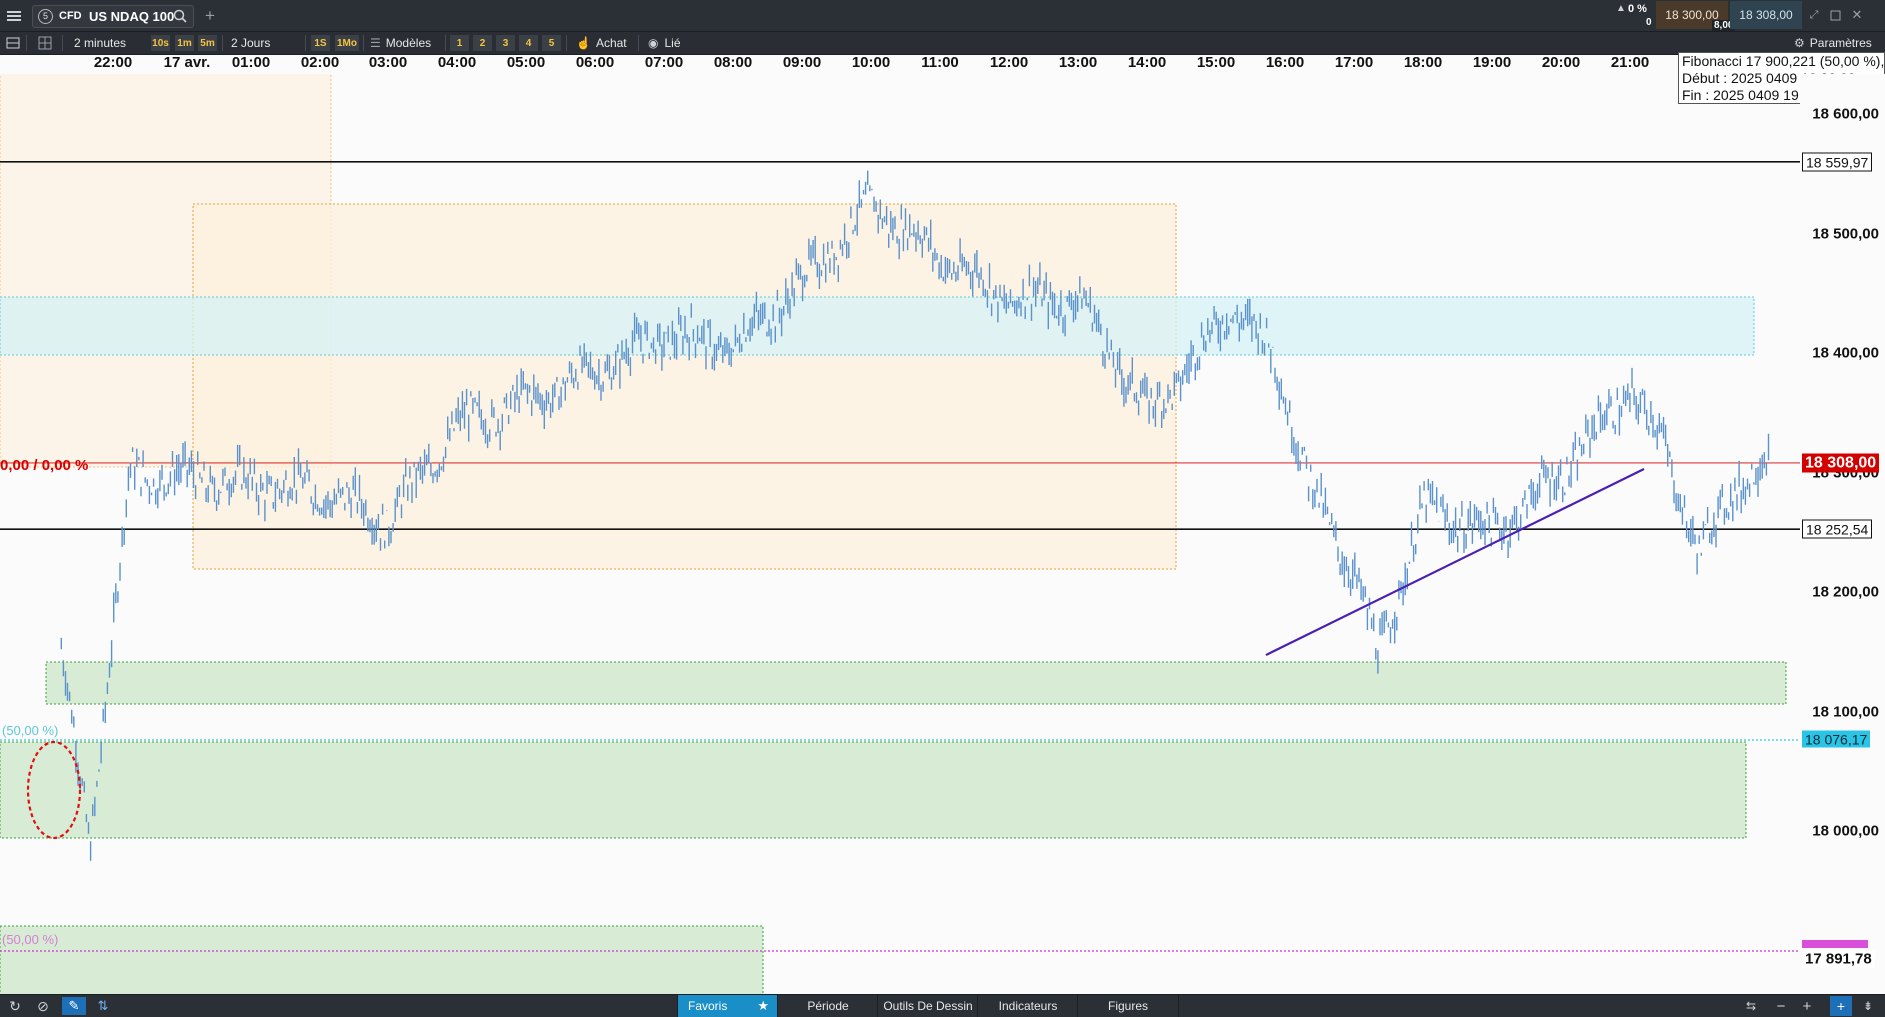  I want to click on price-label-18400: 18 400,00, so click(1845, 353).